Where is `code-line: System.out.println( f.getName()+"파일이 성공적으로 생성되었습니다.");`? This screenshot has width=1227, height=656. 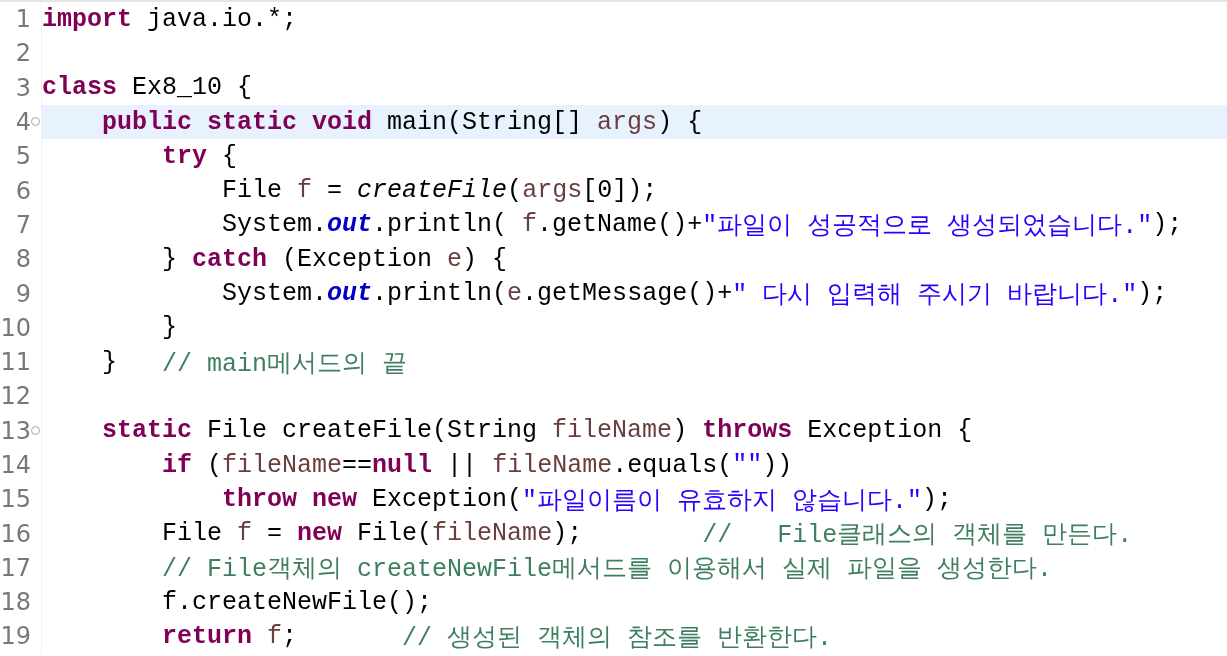 code-line: System.out.println( f.getName()+"파일이 성공적으로 생성되었습니다."); is located at coordinates (702, 226).